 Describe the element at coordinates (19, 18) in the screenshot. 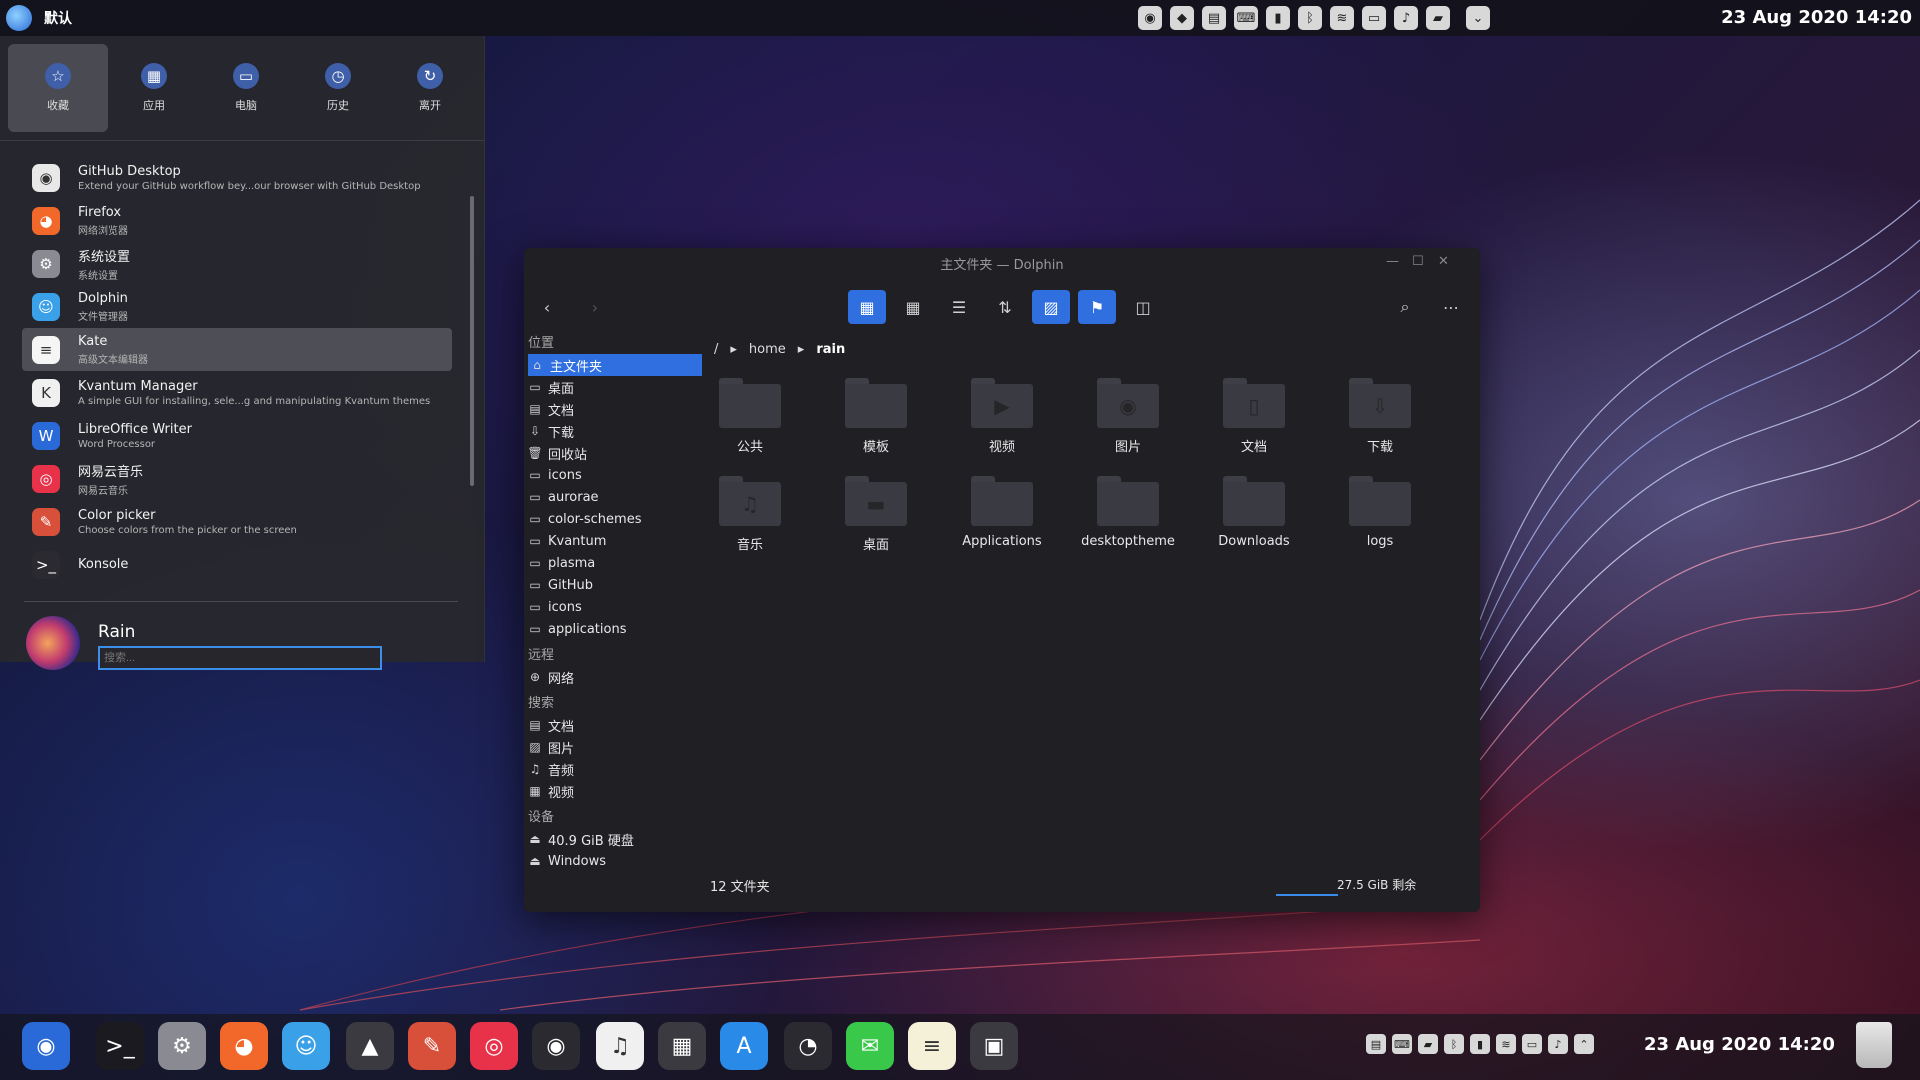

I see `launcher-icon` at that location.